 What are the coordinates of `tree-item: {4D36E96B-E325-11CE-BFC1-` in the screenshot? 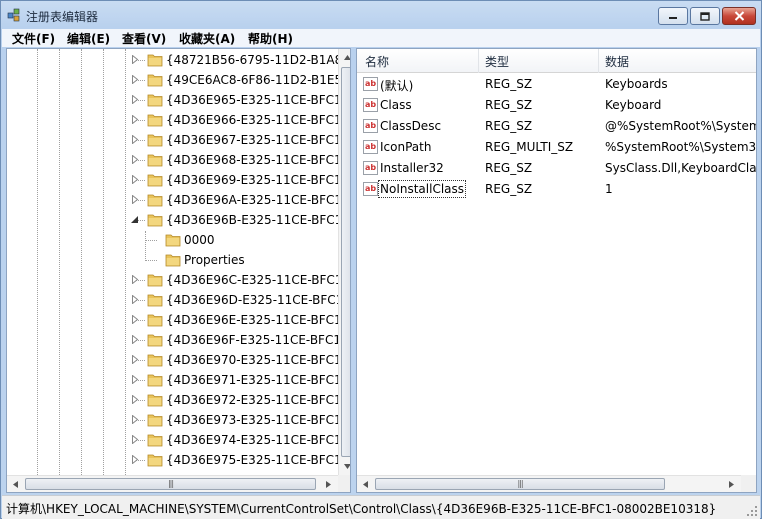 It's located at (177, 220).